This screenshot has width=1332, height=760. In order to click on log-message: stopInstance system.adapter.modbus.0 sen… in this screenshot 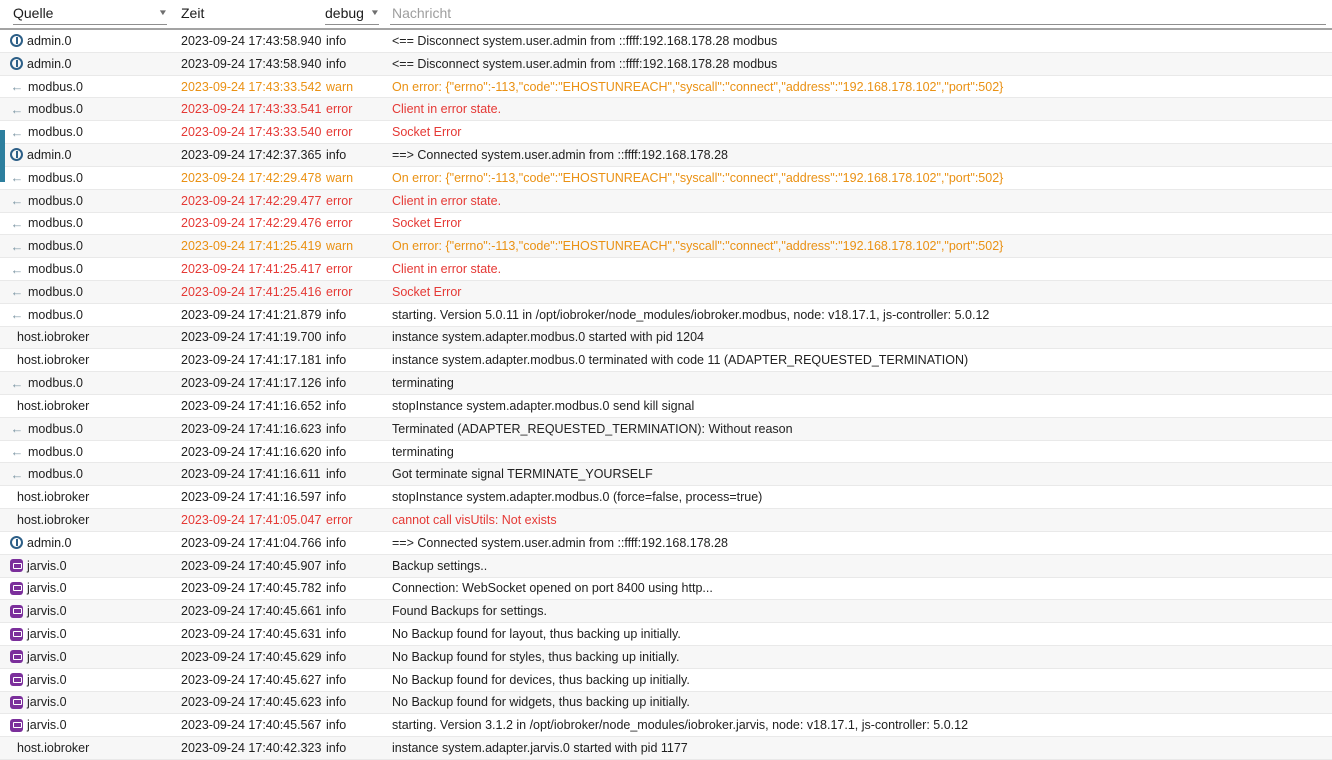, I will do `click(543, 405)`.